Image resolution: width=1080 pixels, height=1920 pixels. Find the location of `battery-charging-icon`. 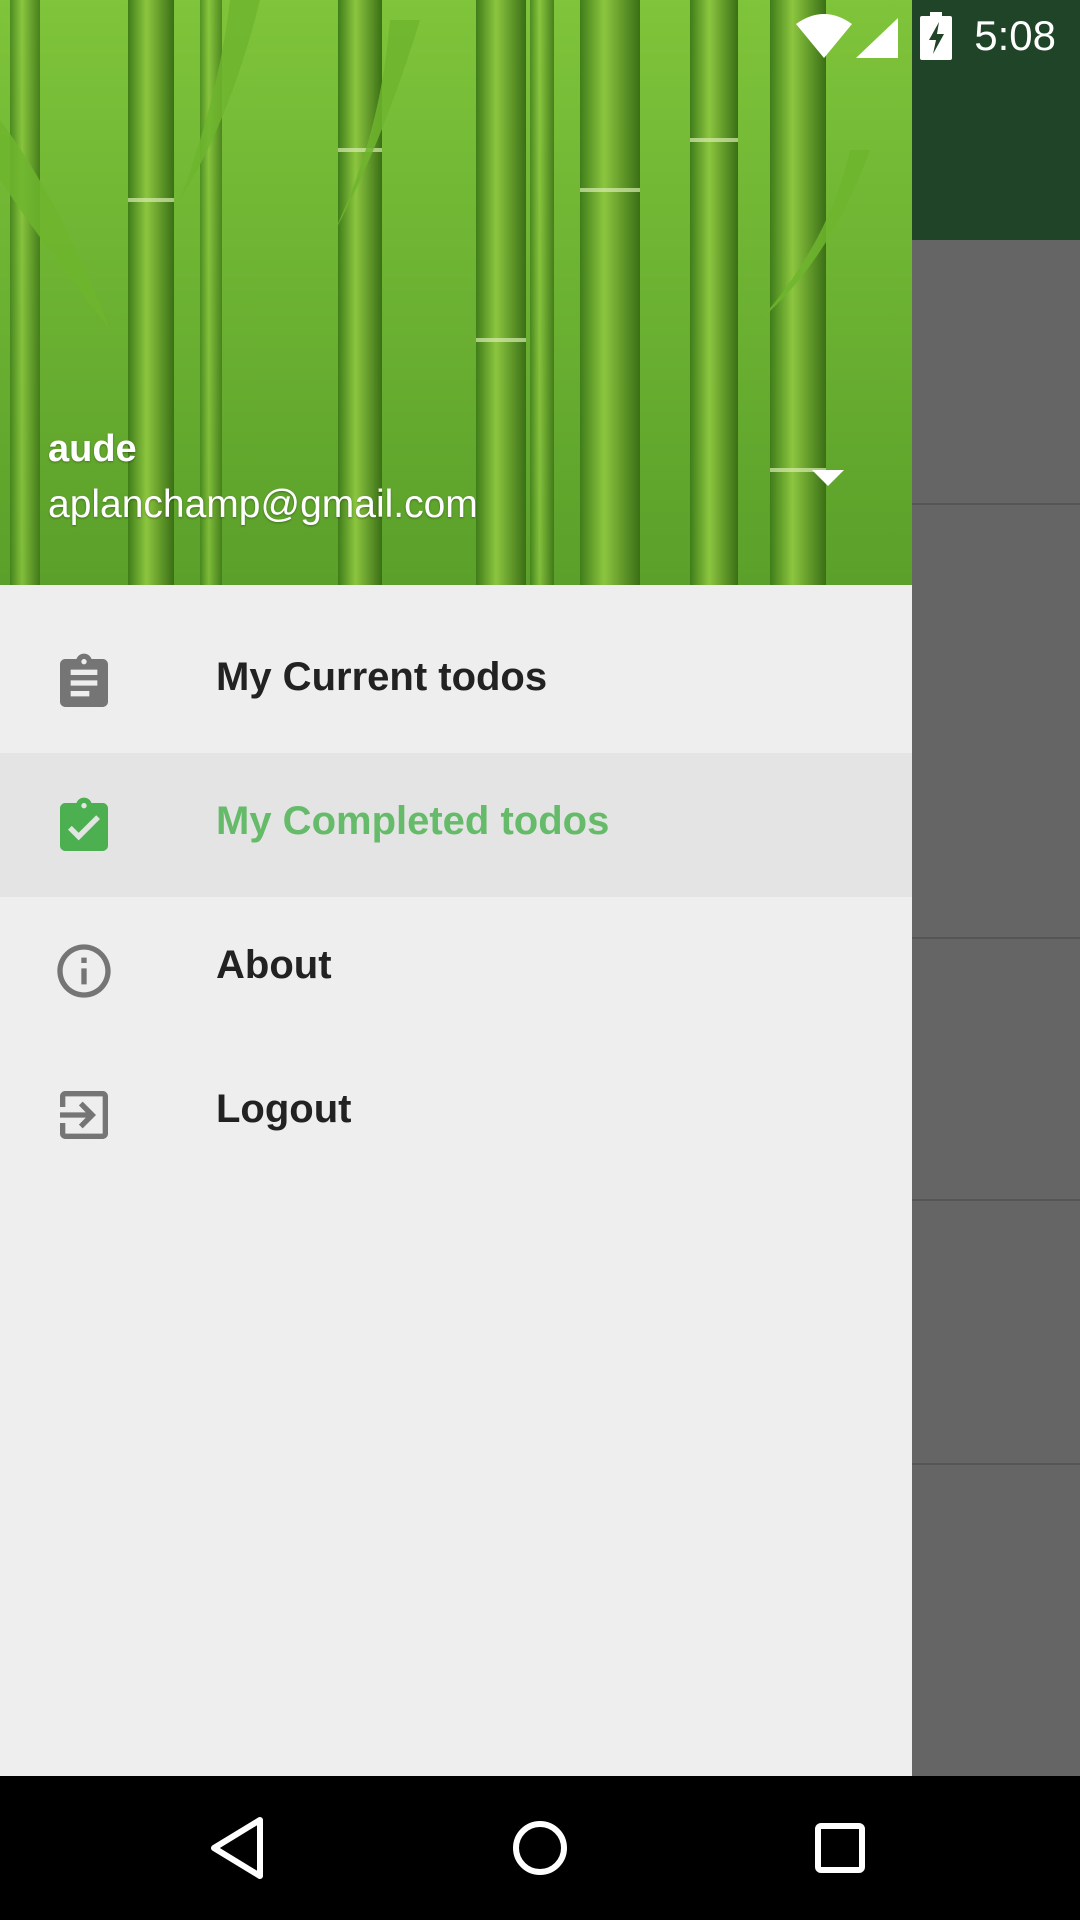

battery-charging-icon is located at coordinates (936, 38).